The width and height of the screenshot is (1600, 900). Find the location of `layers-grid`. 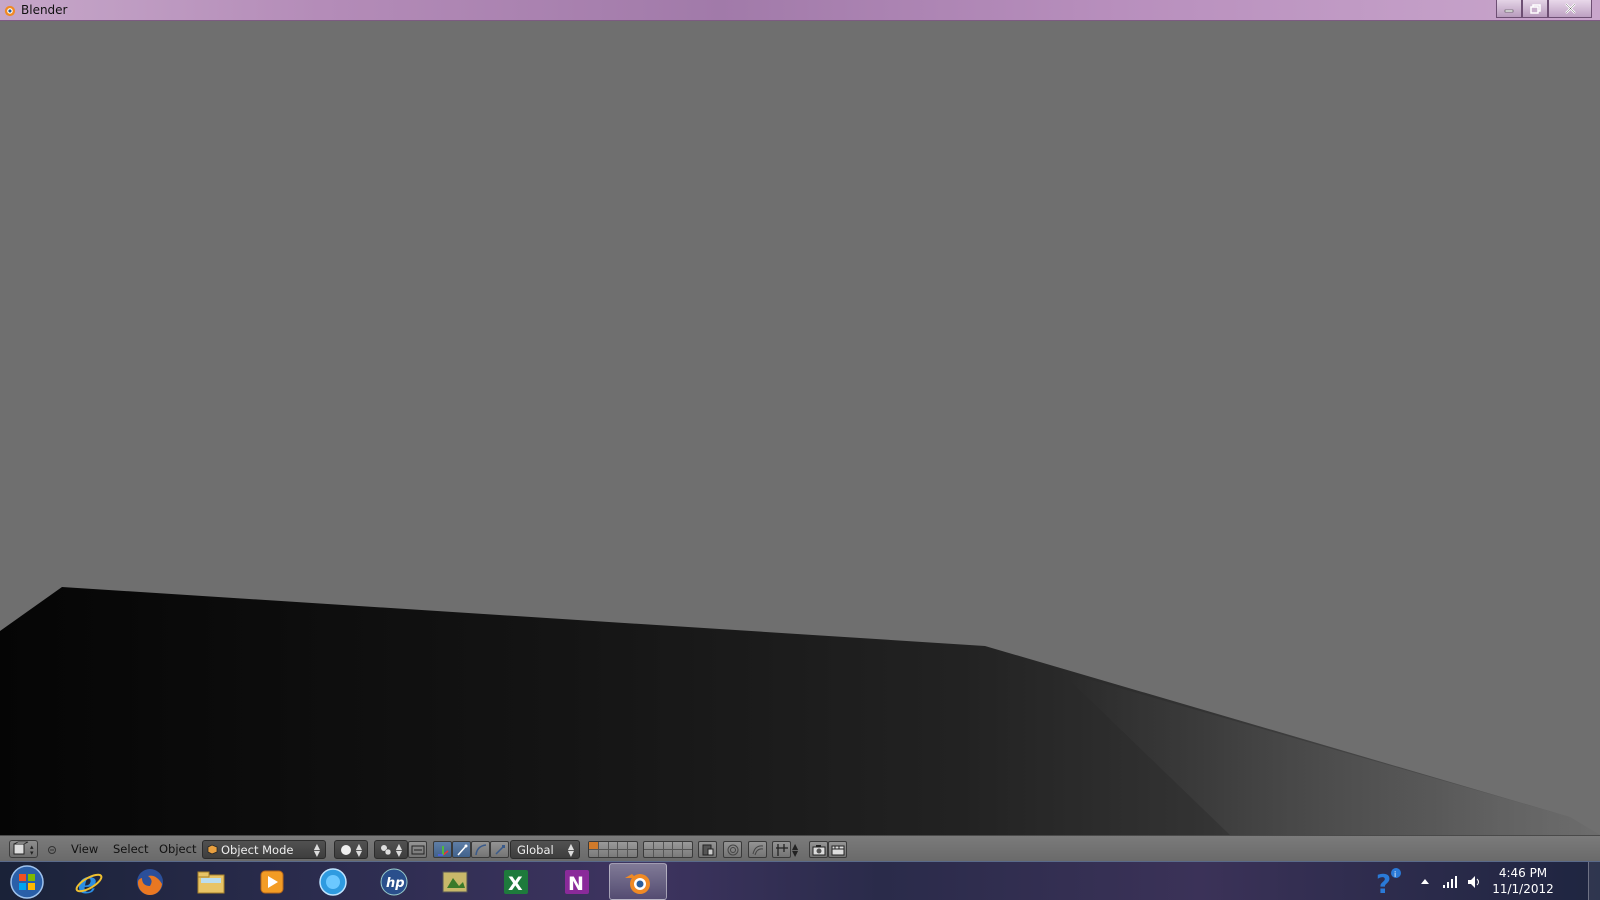

layers-grid is located at coordinates (613, 849).